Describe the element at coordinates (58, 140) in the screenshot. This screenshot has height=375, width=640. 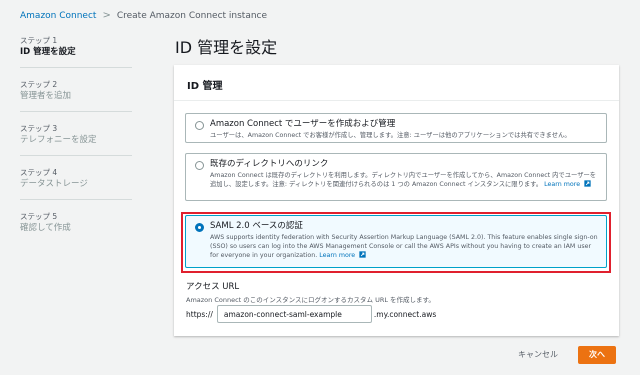
I see `step-title: テレフォニーを設定` at that location.